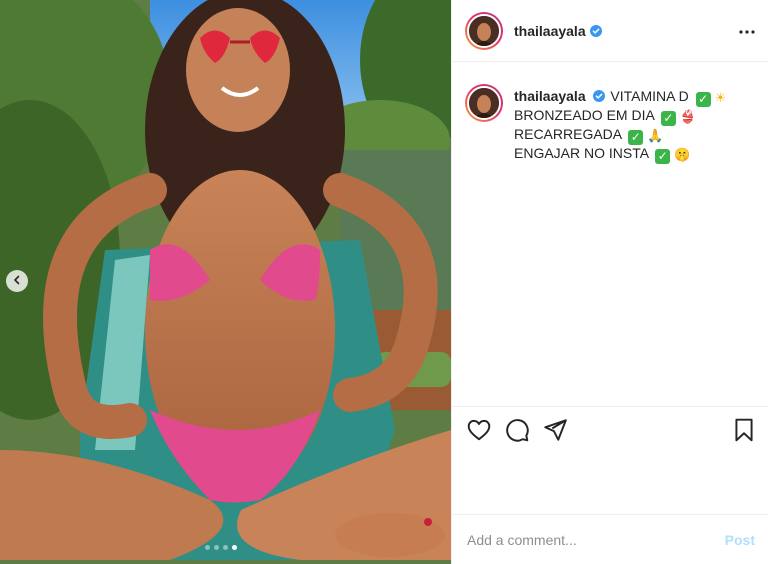  What do you see at coordinates (484, 30) in the screenshot?
I see `avatar` at bounding box center [484, 30].